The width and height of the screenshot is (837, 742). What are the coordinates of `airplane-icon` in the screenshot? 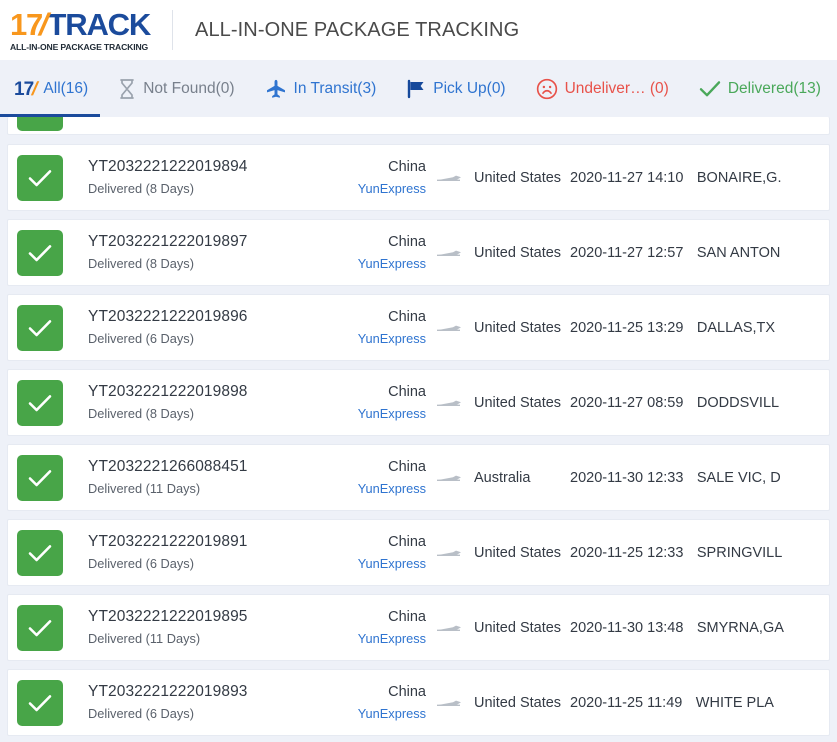 It's located at (276, 89).